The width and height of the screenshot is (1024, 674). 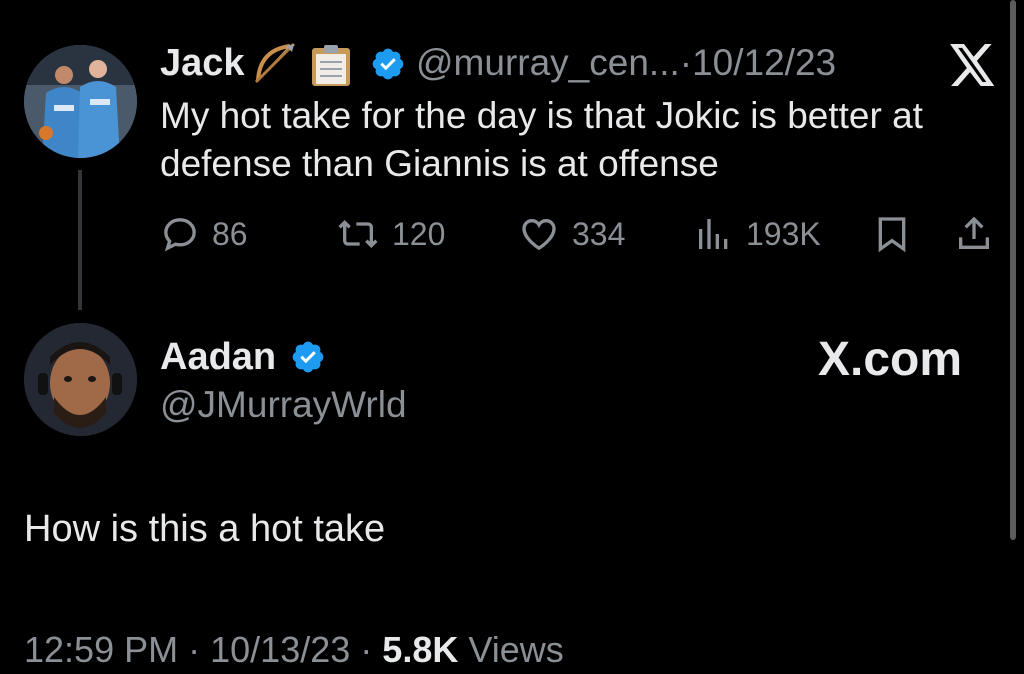 What do you see at coordinates (1013, 270) in the screenshot?
I see `scrollbar` at bounding box center [1013, 270].